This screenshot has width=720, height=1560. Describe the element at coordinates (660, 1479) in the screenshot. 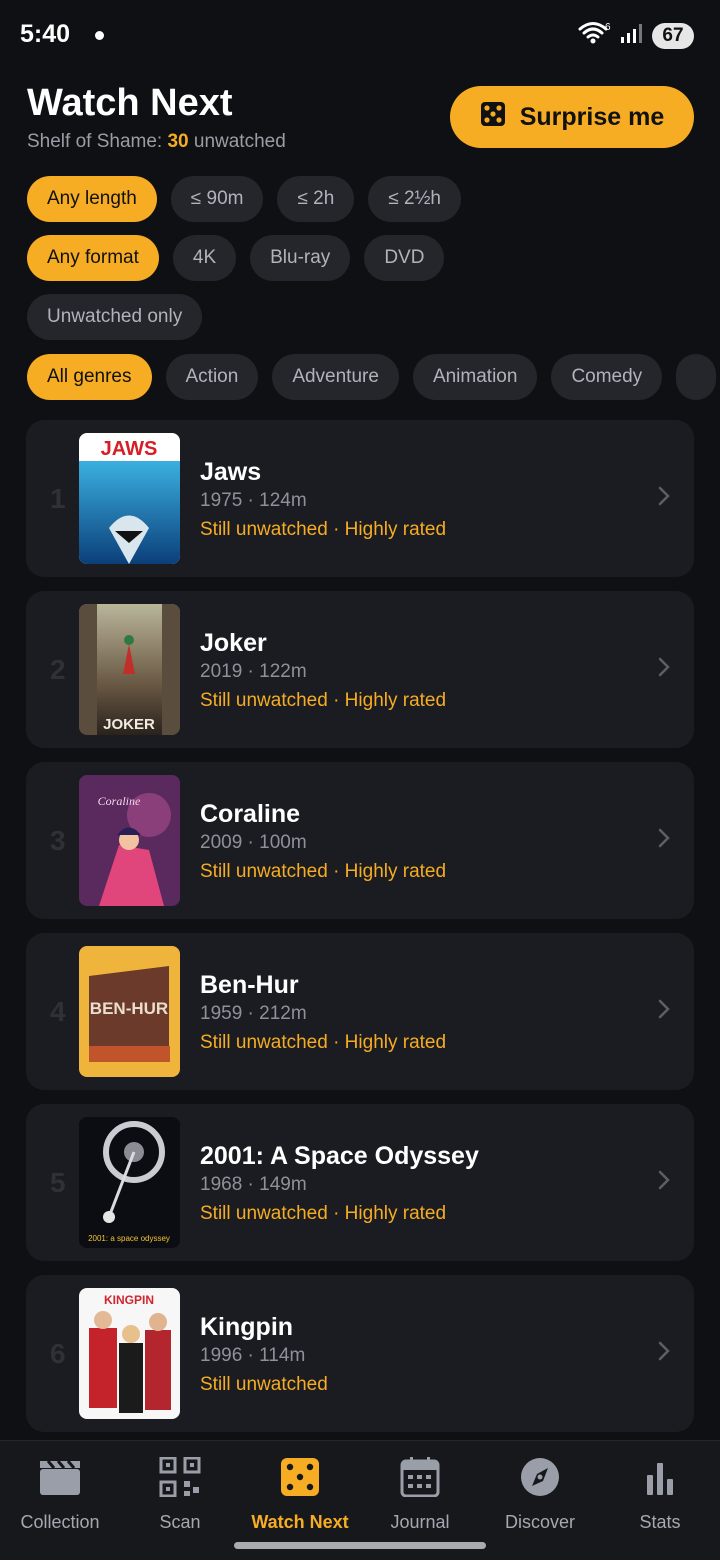

I see `bar-chart-icon` at that location.